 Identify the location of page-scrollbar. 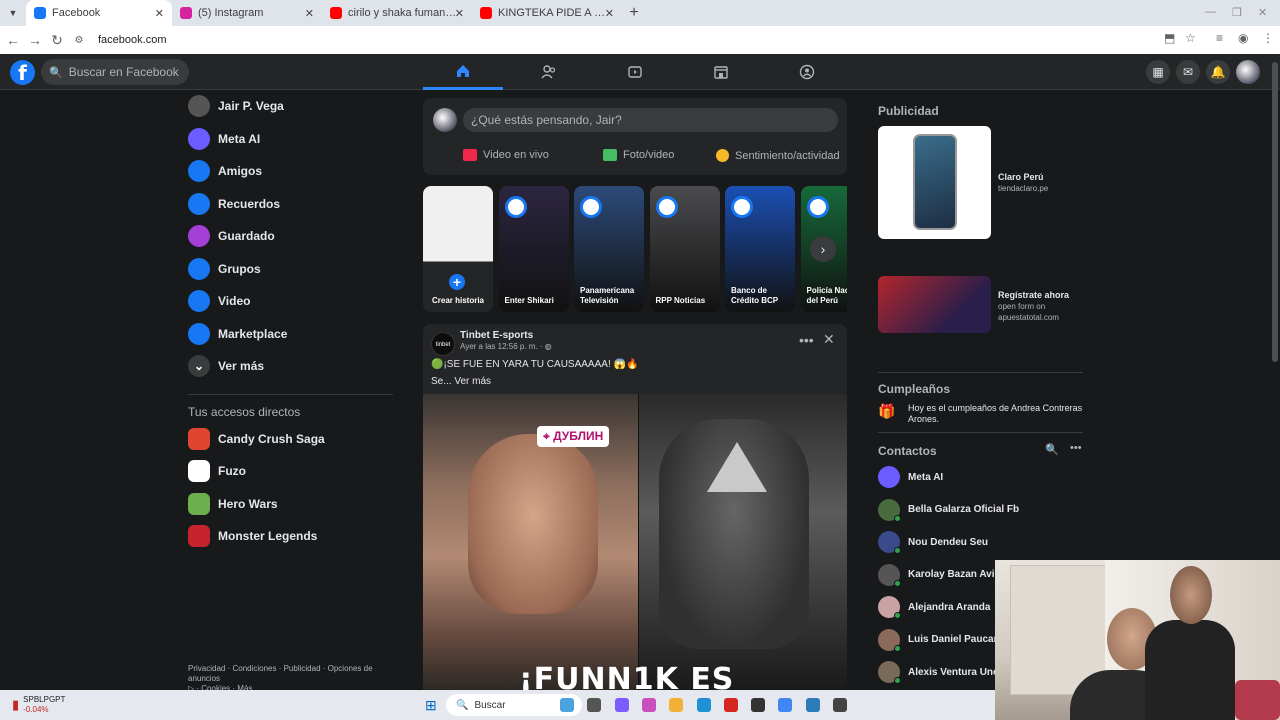
(1275, 212).